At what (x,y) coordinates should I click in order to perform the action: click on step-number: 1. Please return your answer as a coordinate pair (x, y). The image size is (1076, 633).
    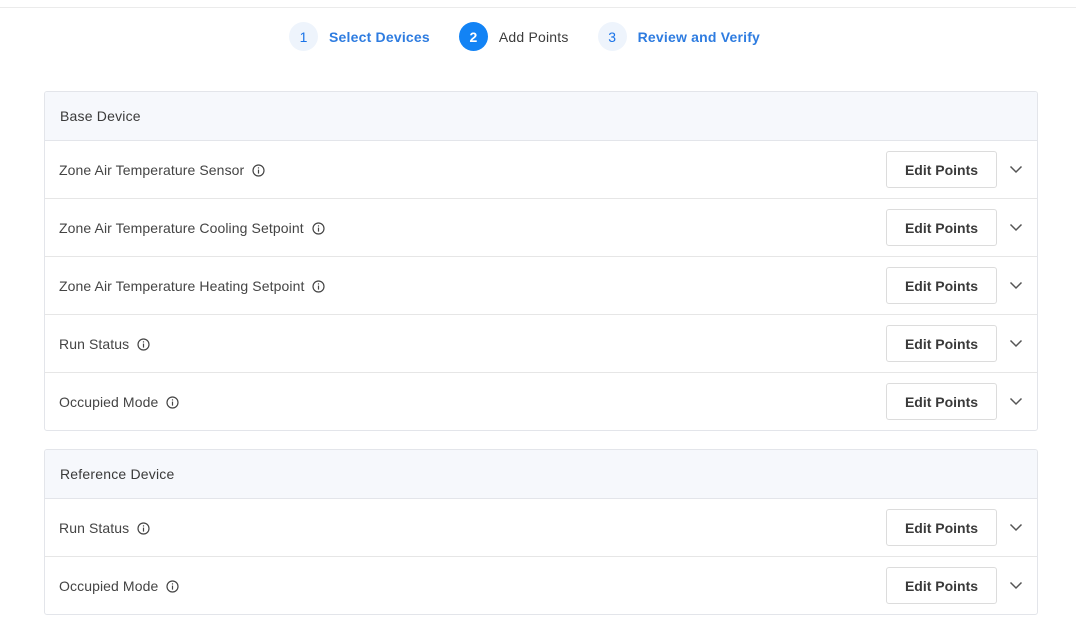
    Looking at the image, I should click on (303, 36).